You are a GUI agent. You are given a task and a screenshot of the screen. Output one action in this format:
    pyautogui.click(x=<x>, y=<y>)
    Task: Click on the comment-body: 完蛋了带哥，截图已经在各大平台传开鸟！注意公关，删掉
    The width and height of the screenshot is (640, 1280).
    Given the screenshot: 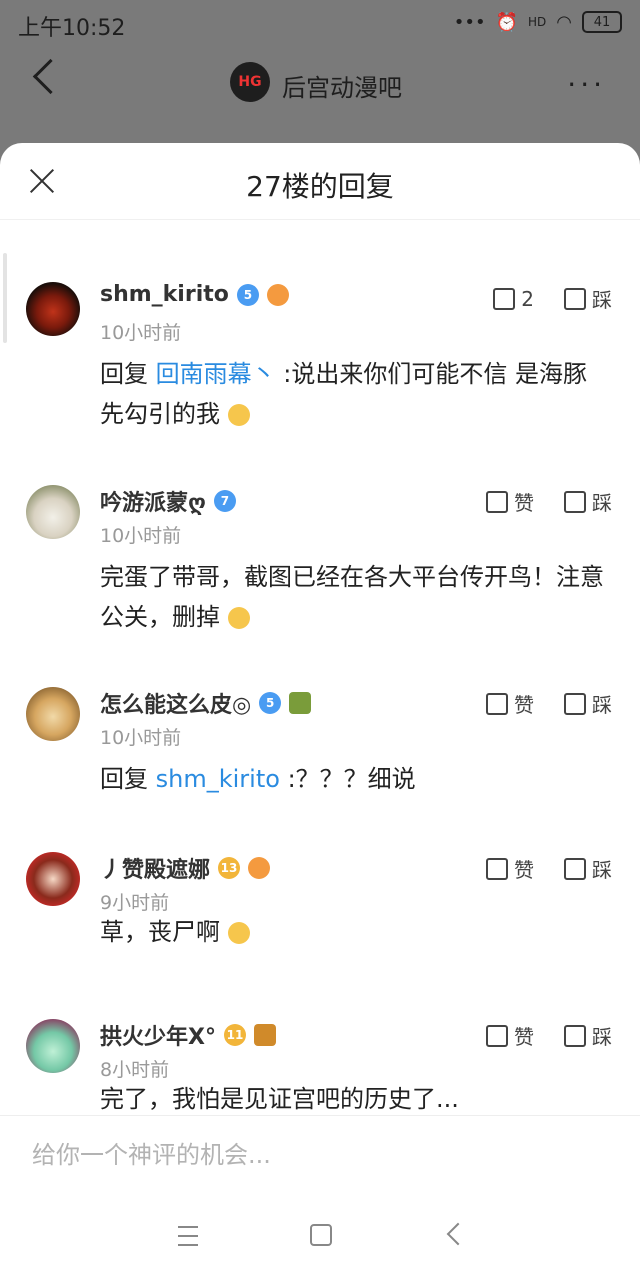 What is the action you would take?
    pyautogui.click(x=352, y=597)
    